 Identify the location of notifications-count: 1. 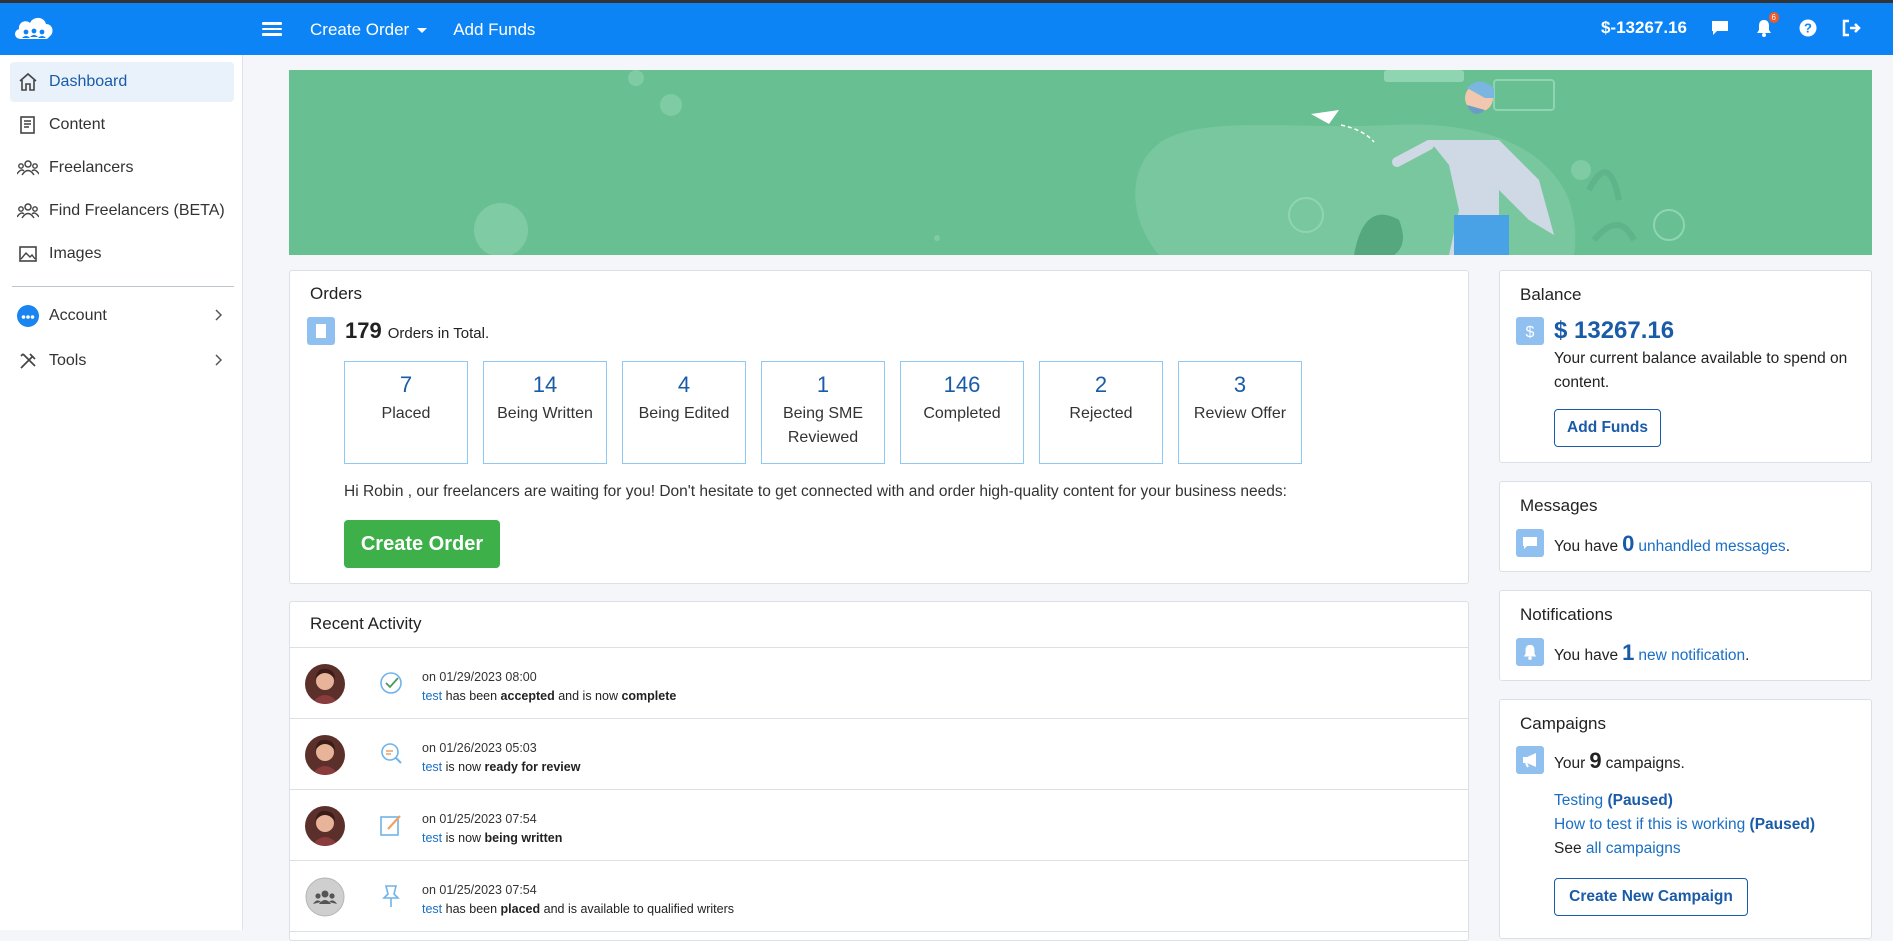
(1628, 652).